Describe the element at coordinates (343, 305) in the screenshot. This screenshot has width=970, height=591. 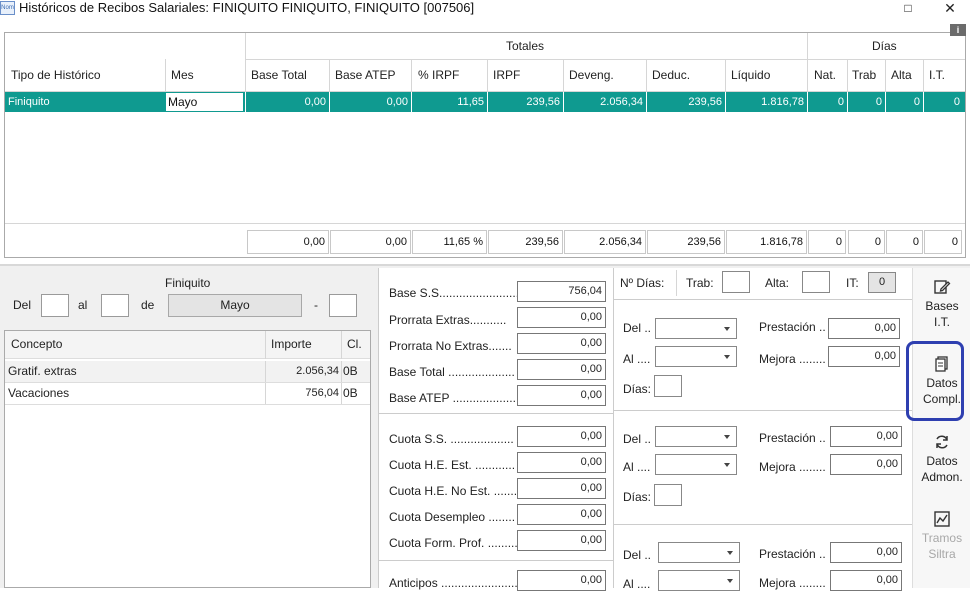
I see `year-input` at that location.